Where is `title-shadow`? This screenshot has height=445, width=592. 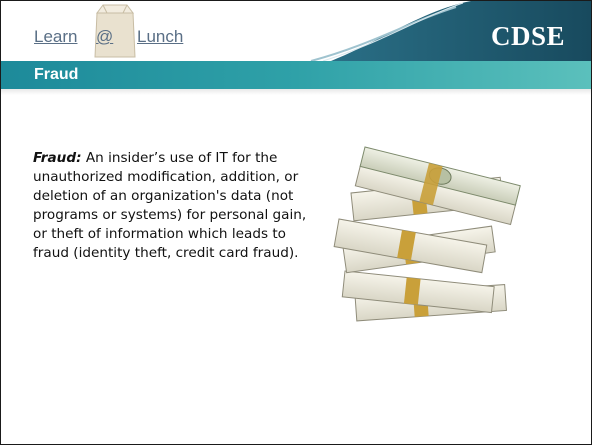
title-shadow is located at coordinates (296, 92).